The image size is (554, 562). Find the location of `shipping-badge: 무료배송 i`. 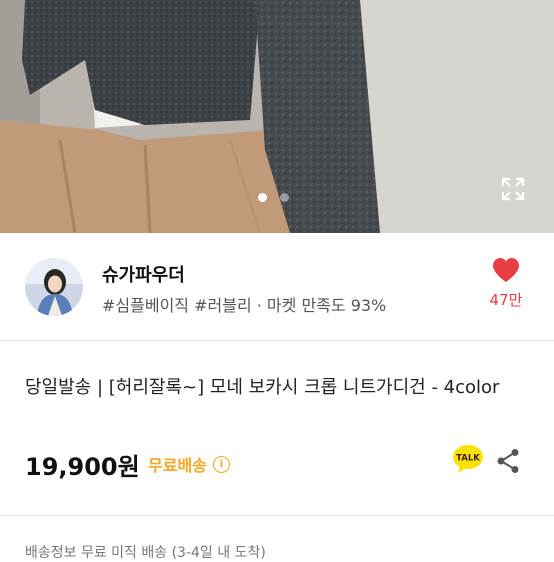

shipping-badge: 무료배송 i is located at coordinates (189, 464).